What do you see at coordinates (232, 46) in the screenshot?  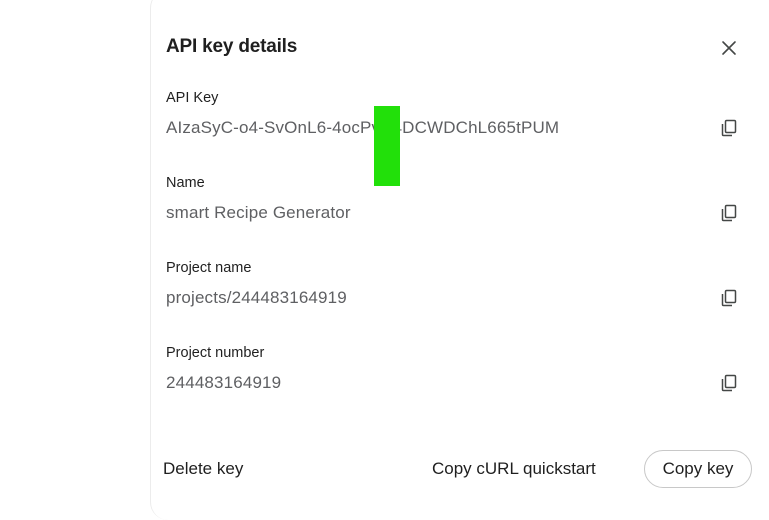 I see `dialog-title: API key details` at bounding box center [232, 46].